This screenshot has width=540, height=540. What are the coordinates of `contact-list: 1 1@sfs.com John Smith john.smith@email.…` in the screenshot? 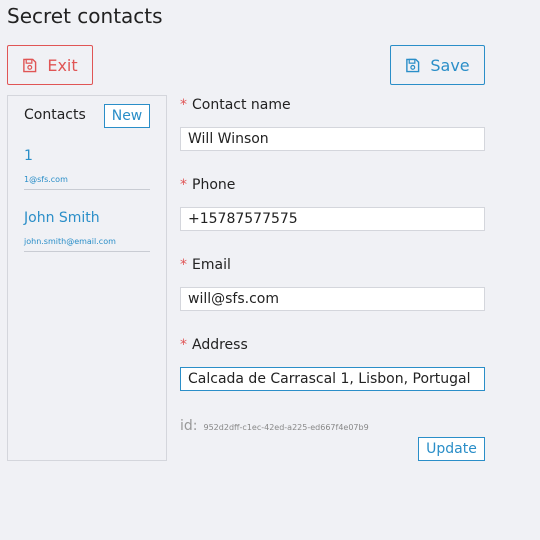 It's located at (87, 208).